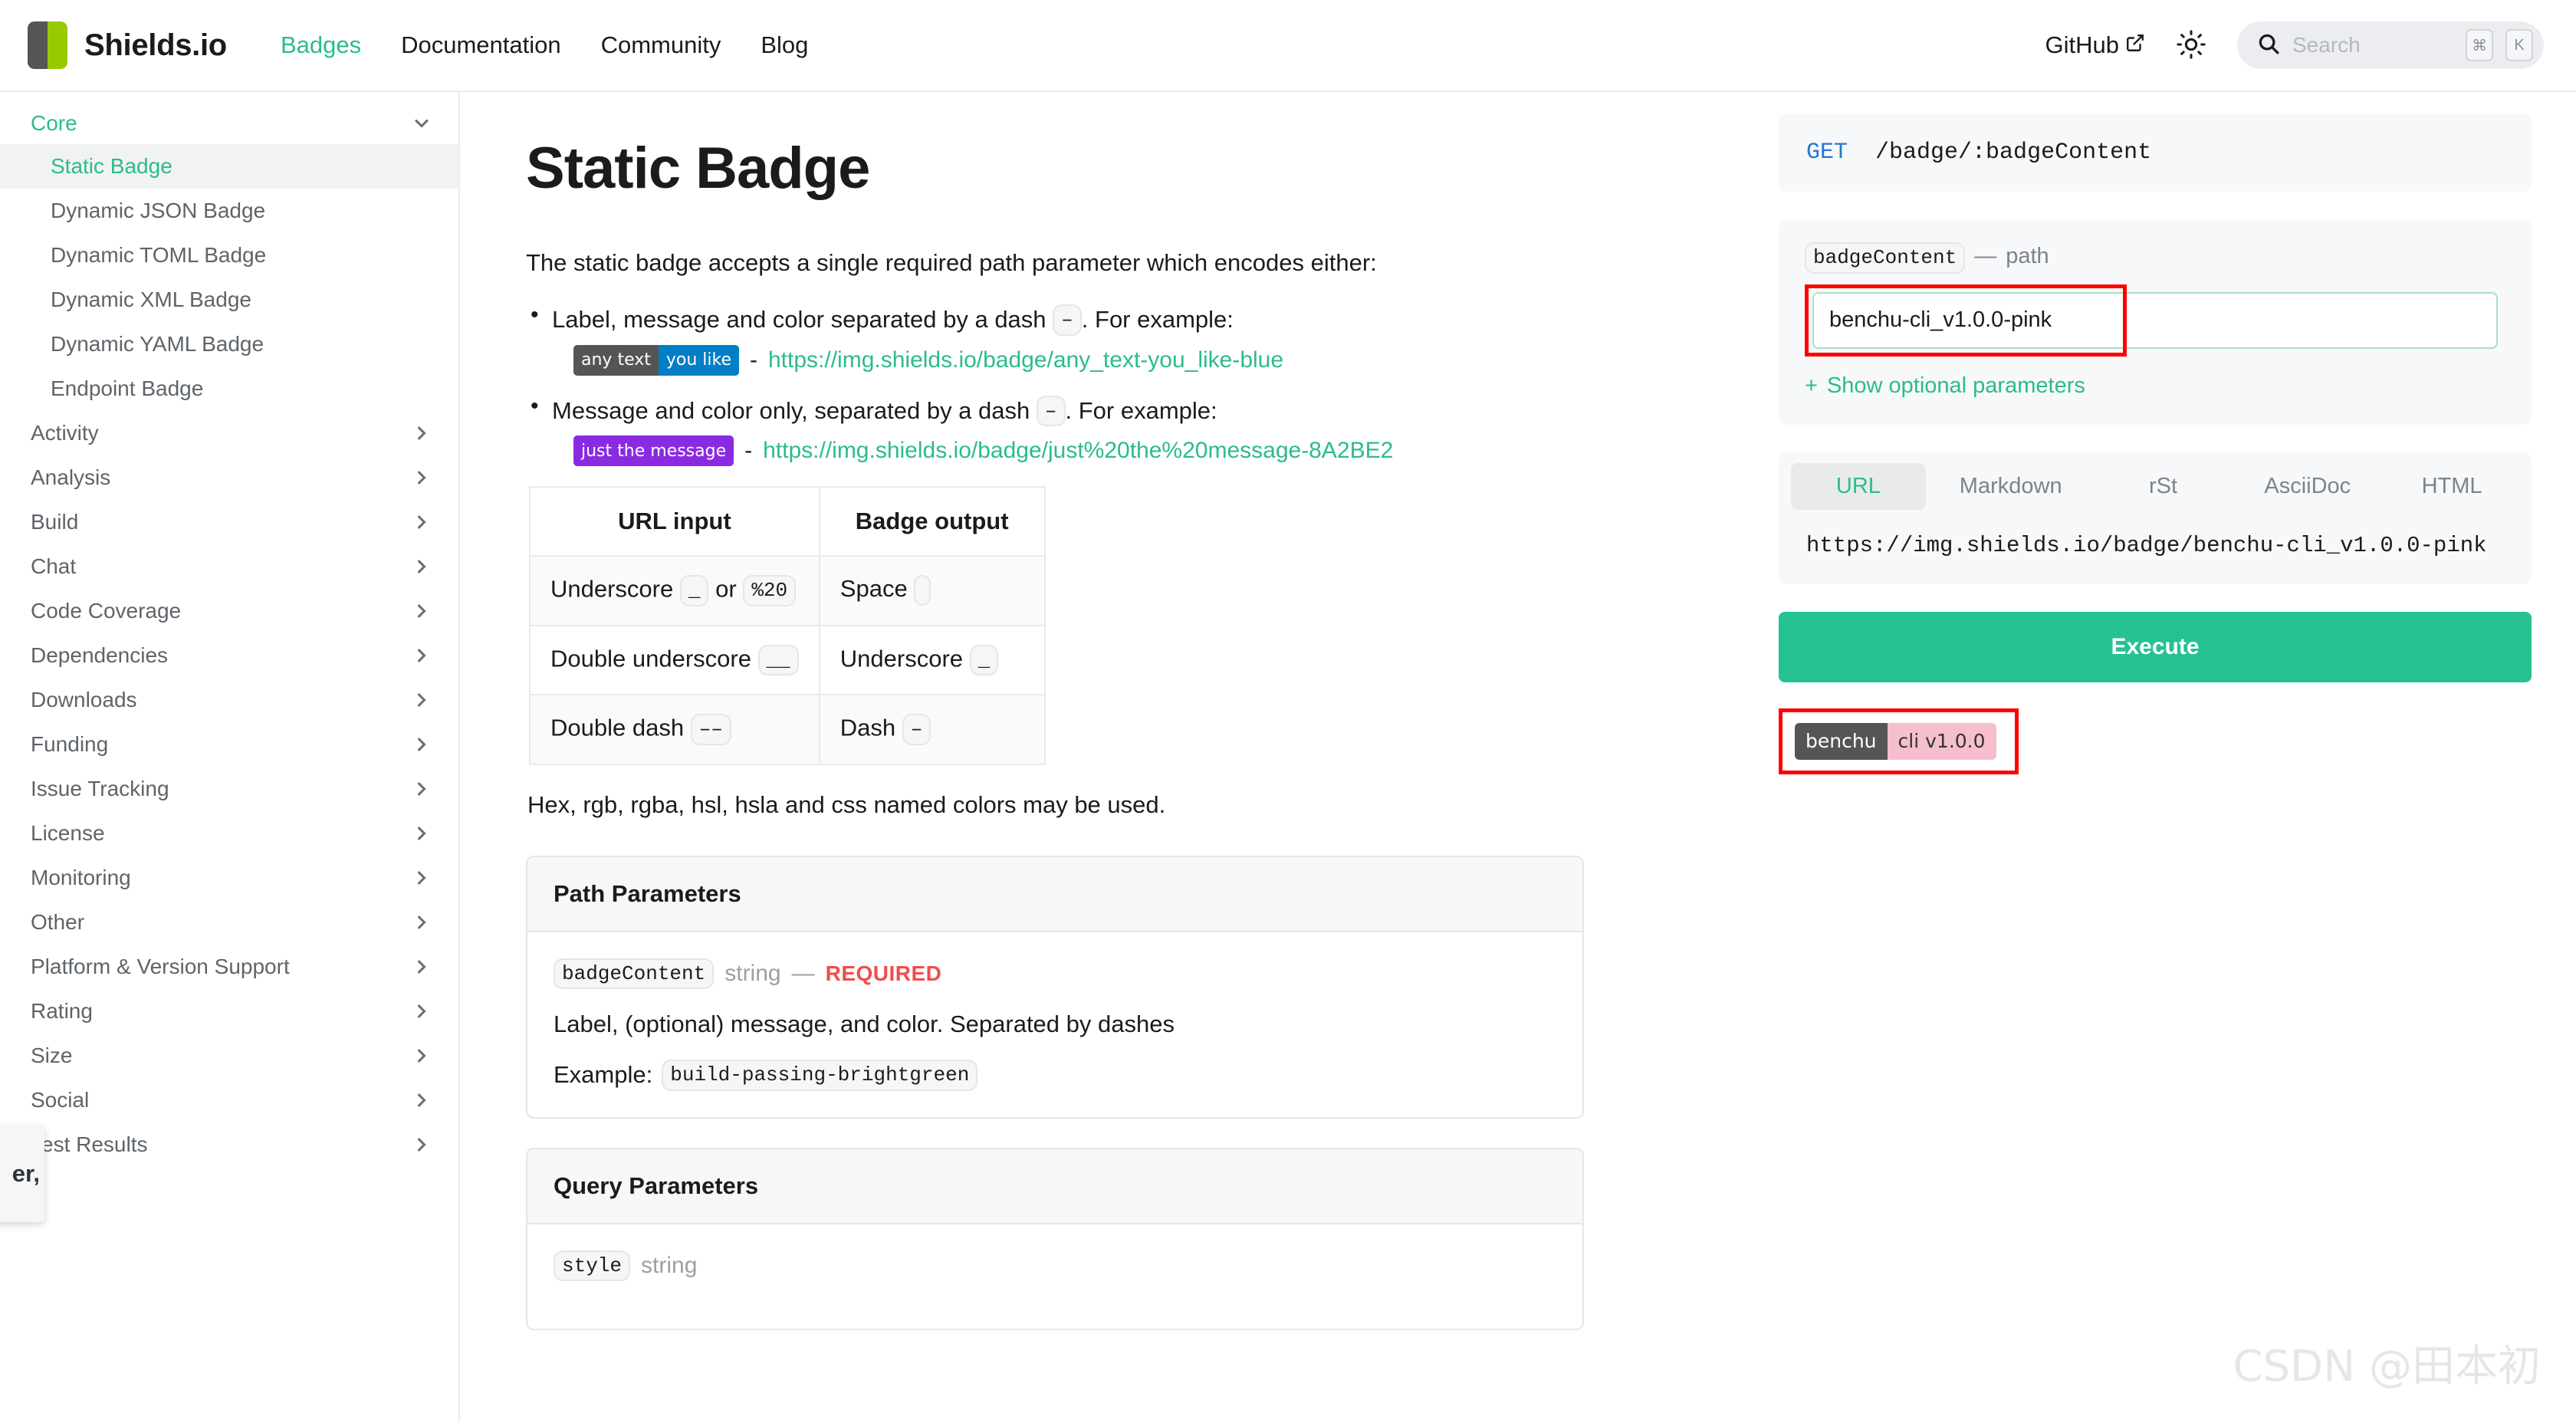 The width and height of the screenshot is (2576, 1423). I want to click on query-parameters-body: style string, so click(1055, 1277).